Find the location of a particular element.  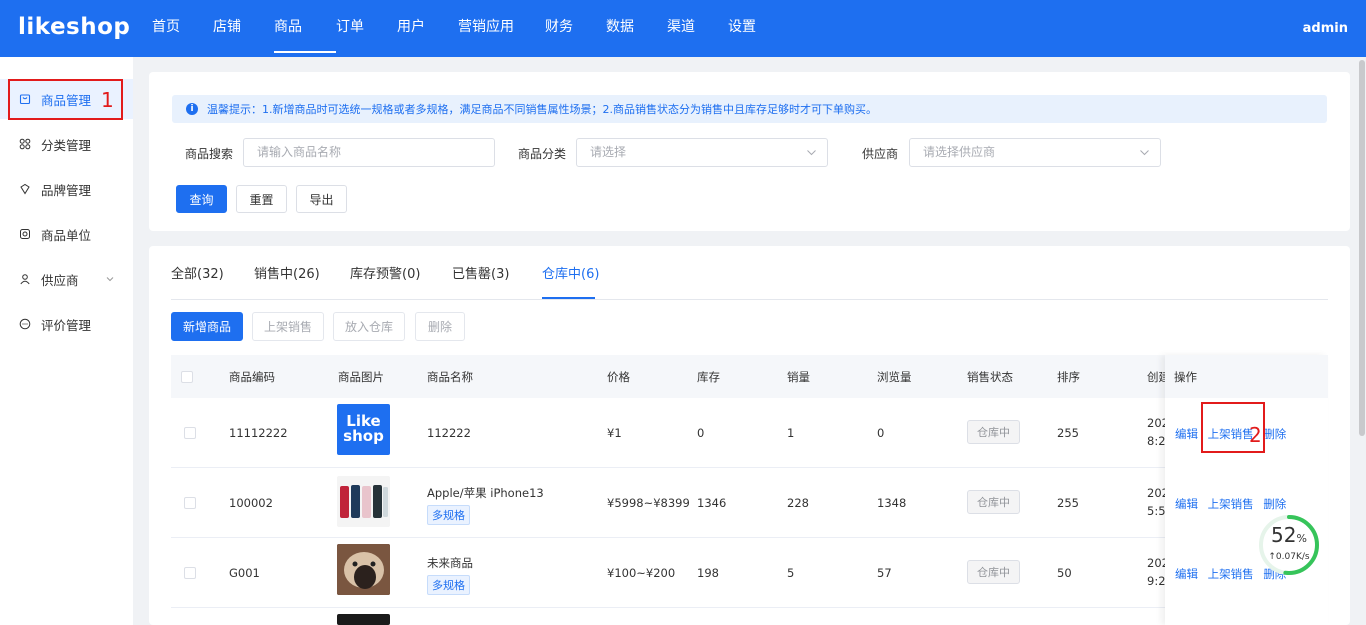

search-label: 商品搜索 is located at coordinates (209, 154).